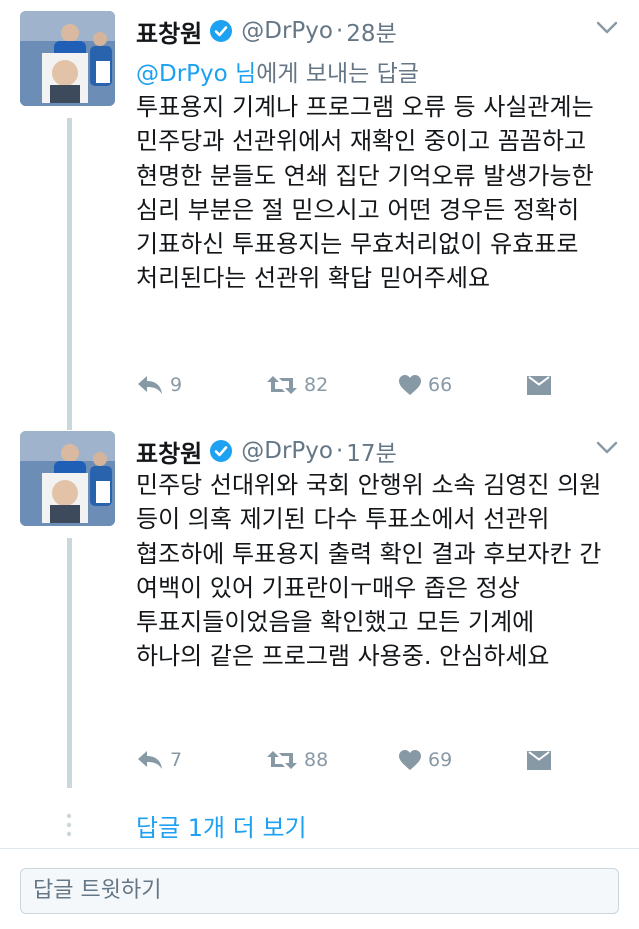  What do you see at coordinates (371, 451) in the screenshot?
I see `timestamp: 17분` at bounding box center [371, 451].